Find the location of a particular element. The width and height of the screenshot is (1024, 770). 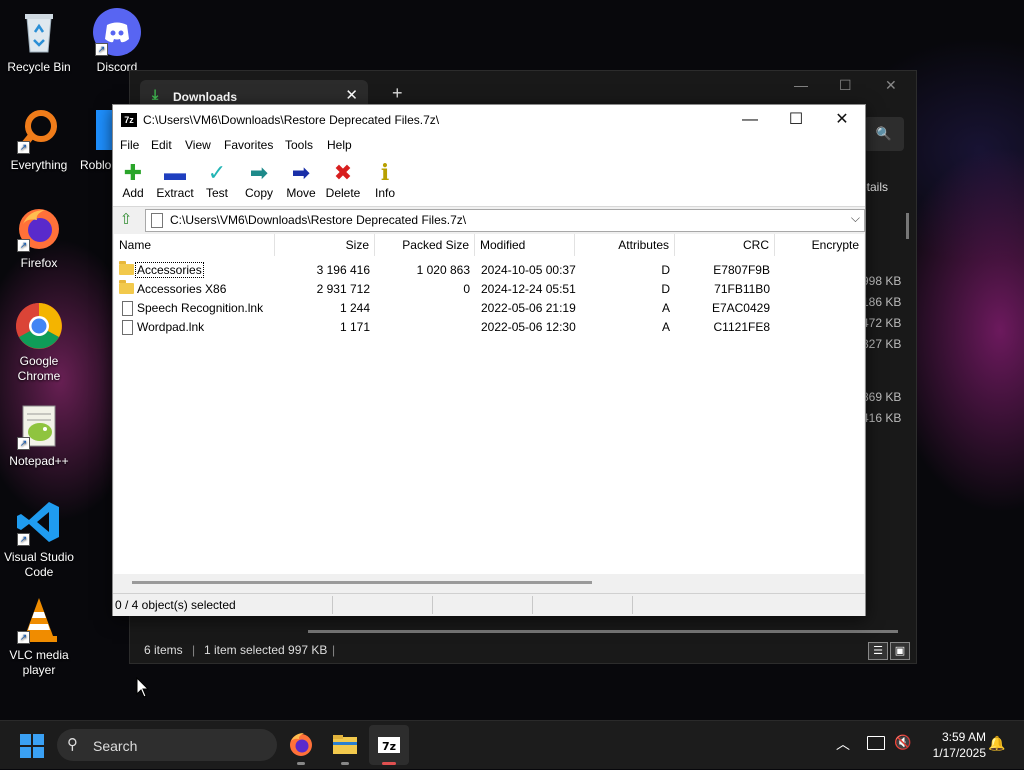

explorer-horizontal-scrollbar is located at coordinates (603, 631).